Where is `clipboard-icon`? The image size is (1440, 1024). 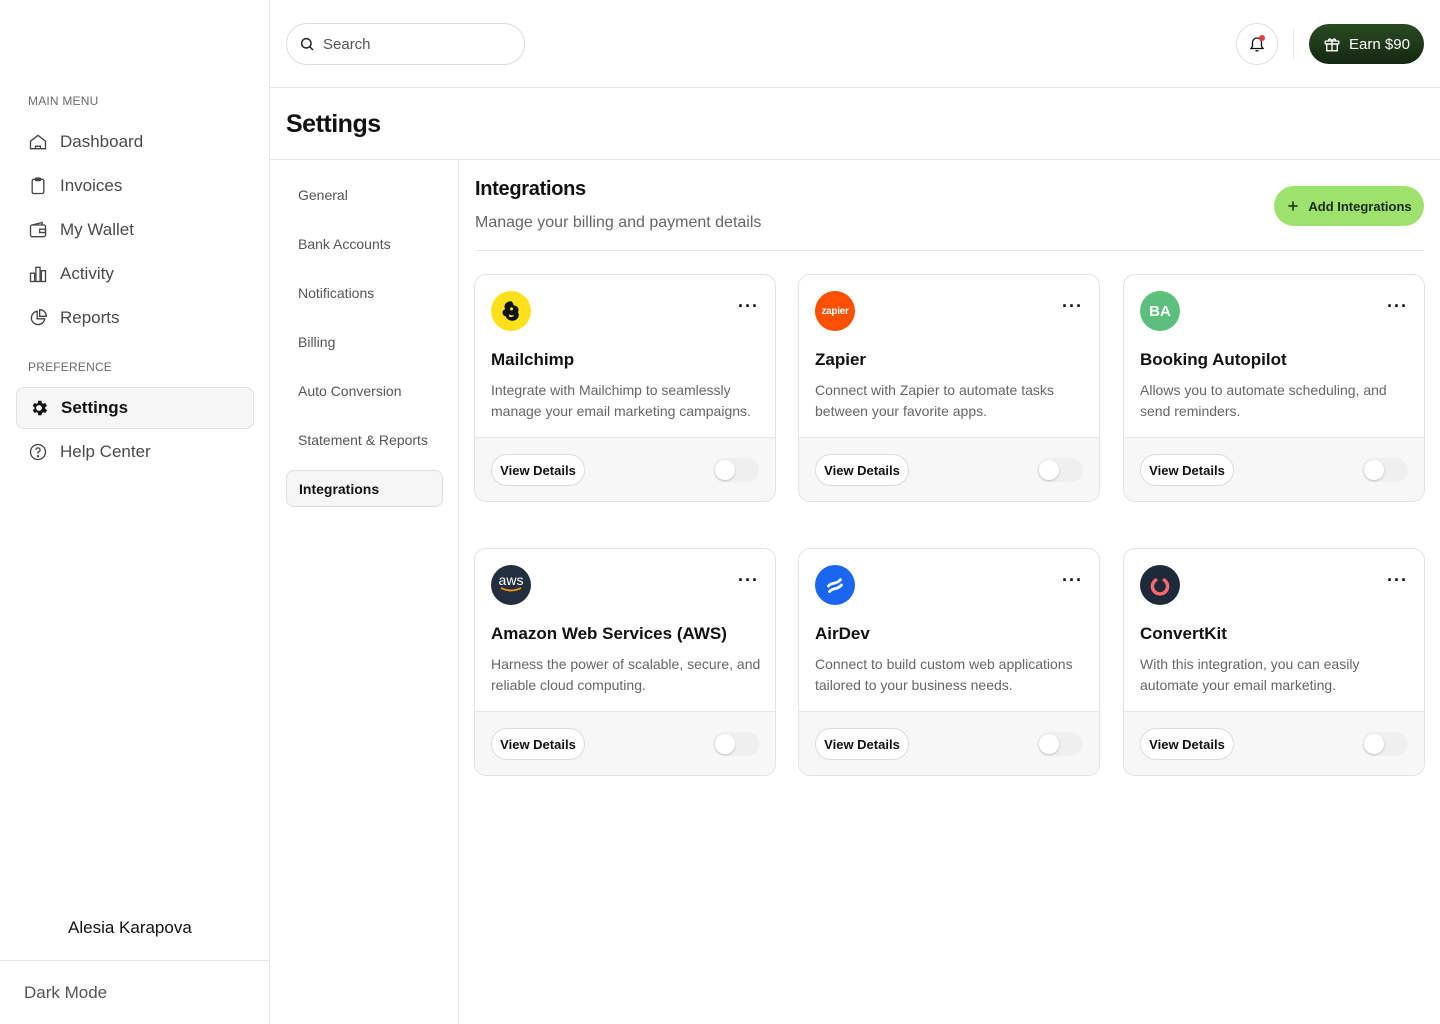 clipboard-icon is located at coordinates (38, 186).